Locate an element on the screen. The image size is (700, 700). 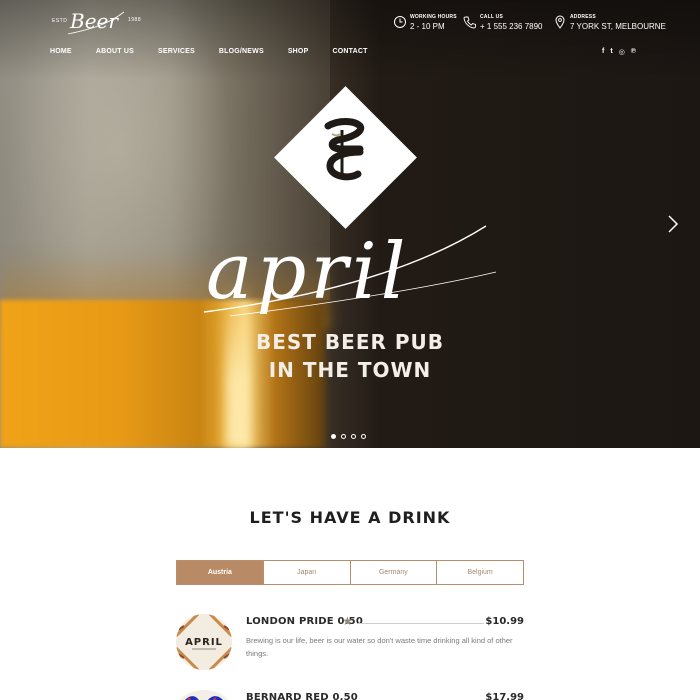
nav-services: SERVICES is located at coordinates (176, 54).